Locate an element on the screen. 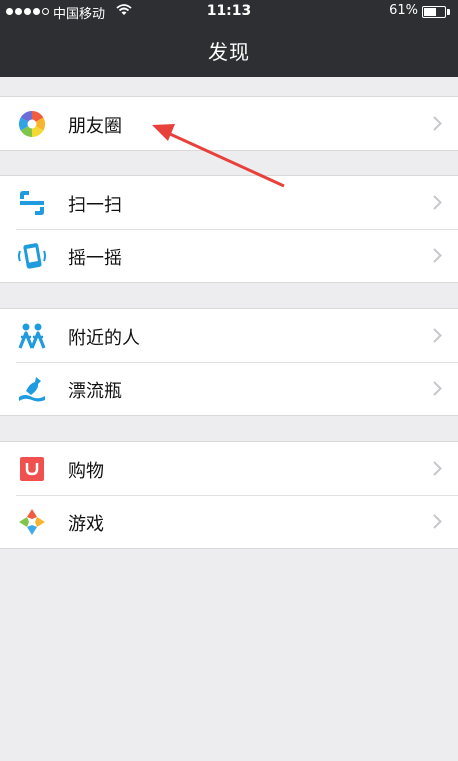  shopping-icon is located at coordinates (32, 469).